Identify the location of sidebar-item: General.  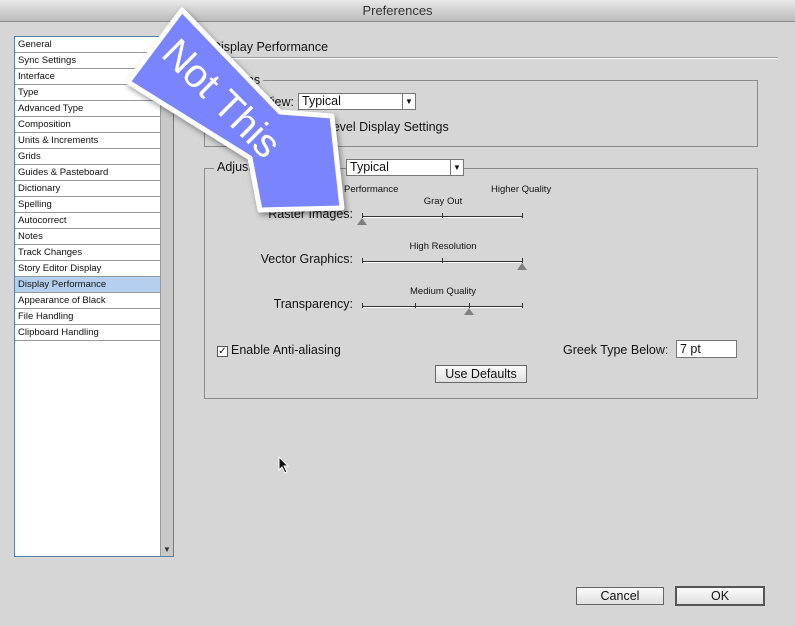
(87, 45).